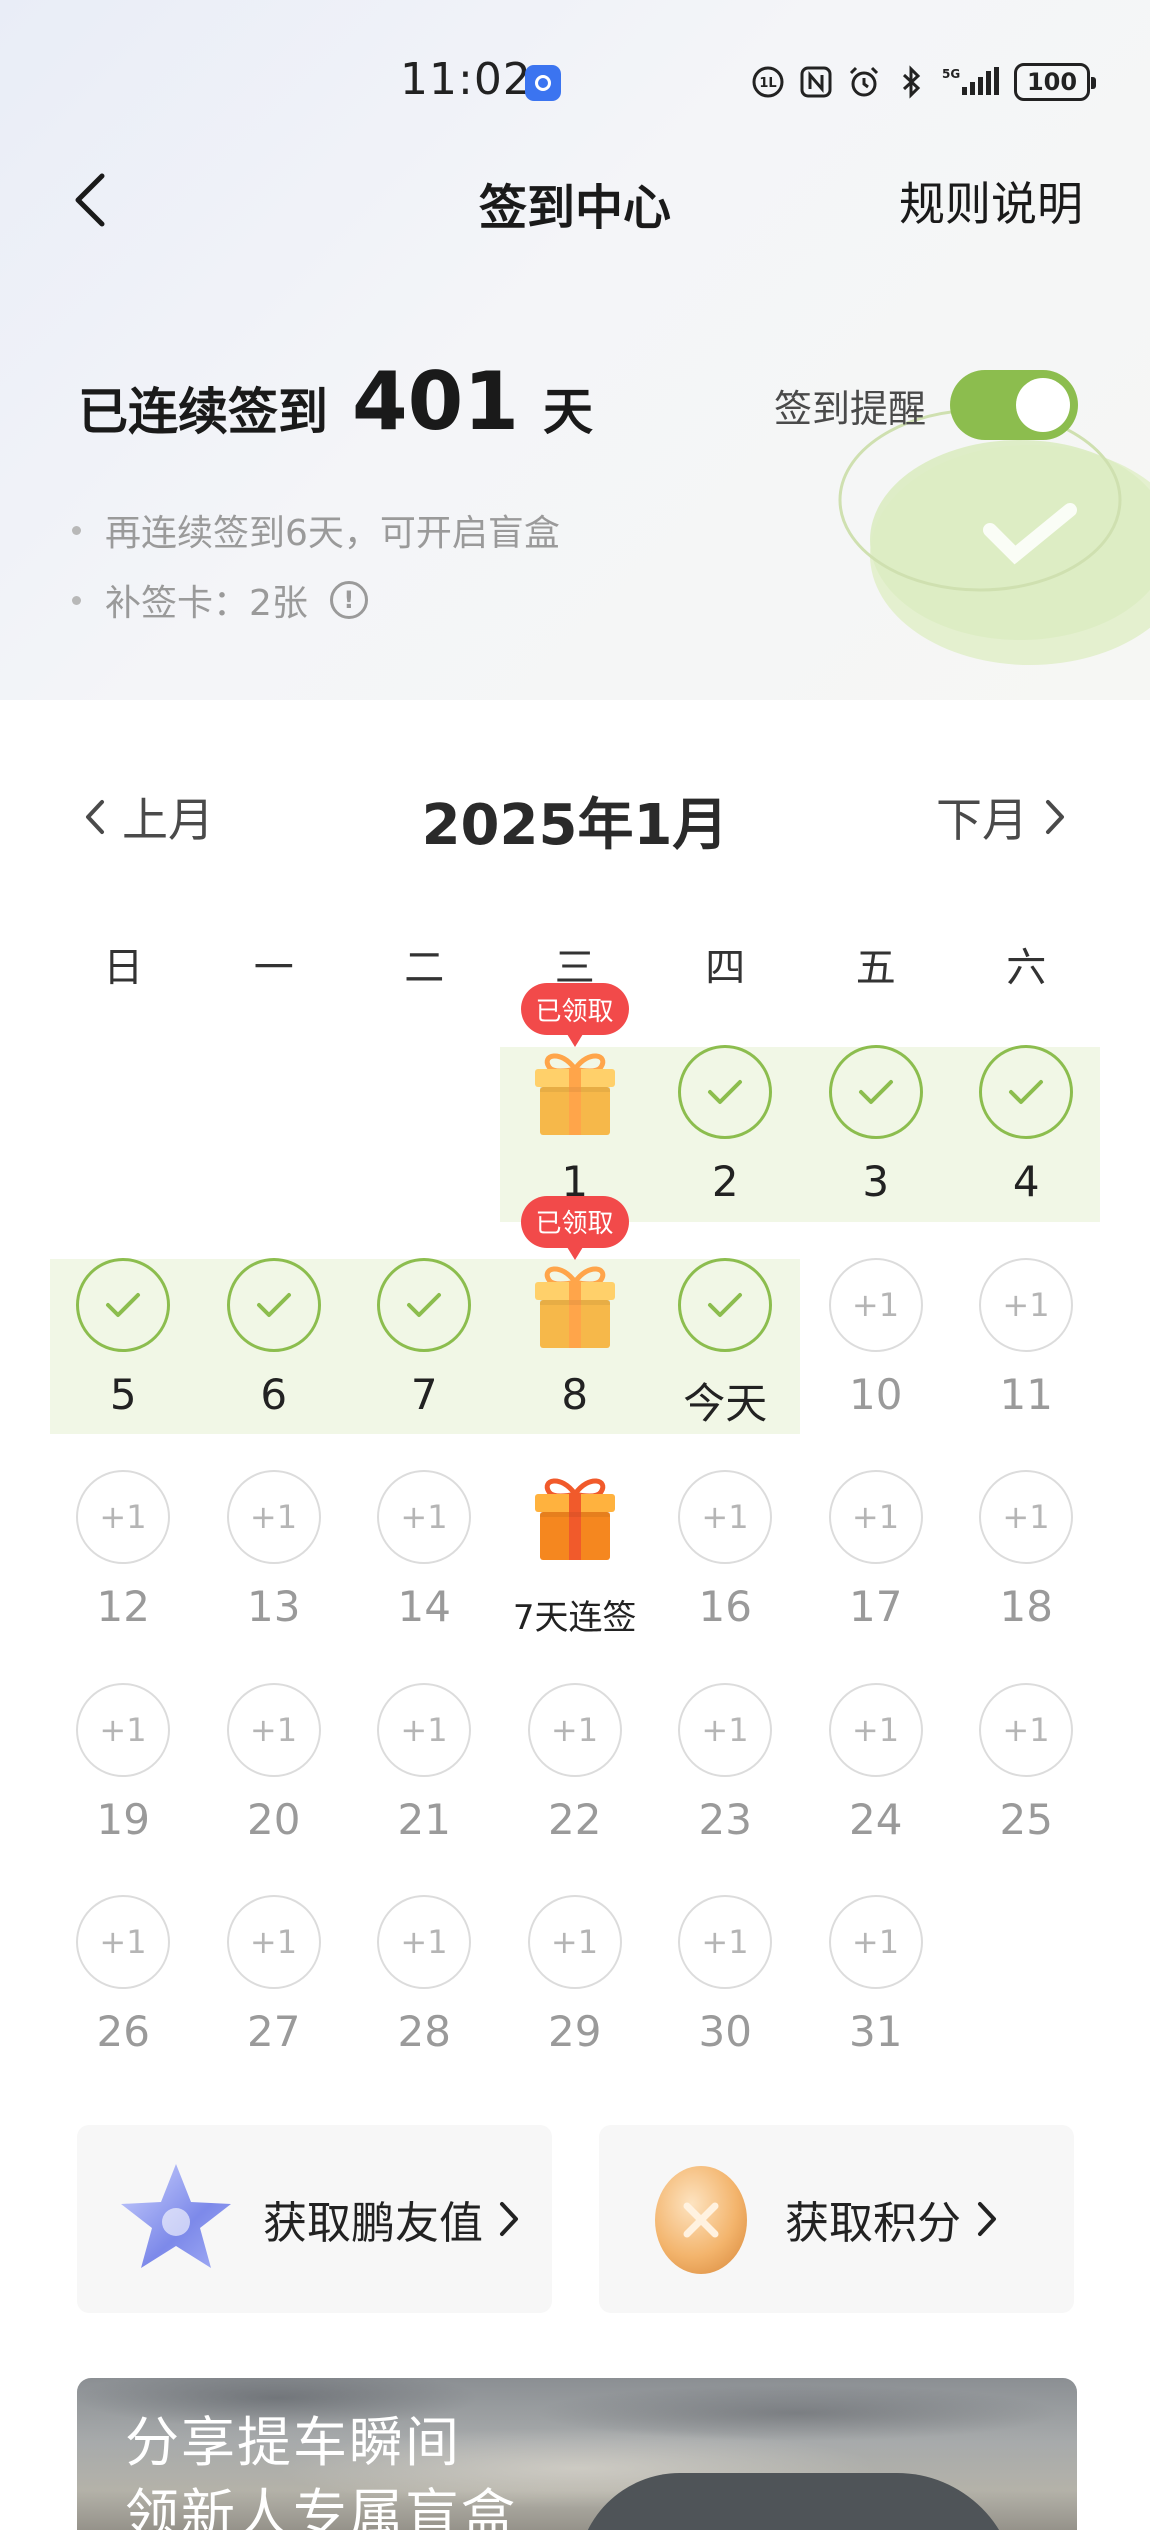  What do you see at coordinates (926, 405) in the screenshot?
I see `reminder-setting: 签到提醒` at bounding box center [926, 405].